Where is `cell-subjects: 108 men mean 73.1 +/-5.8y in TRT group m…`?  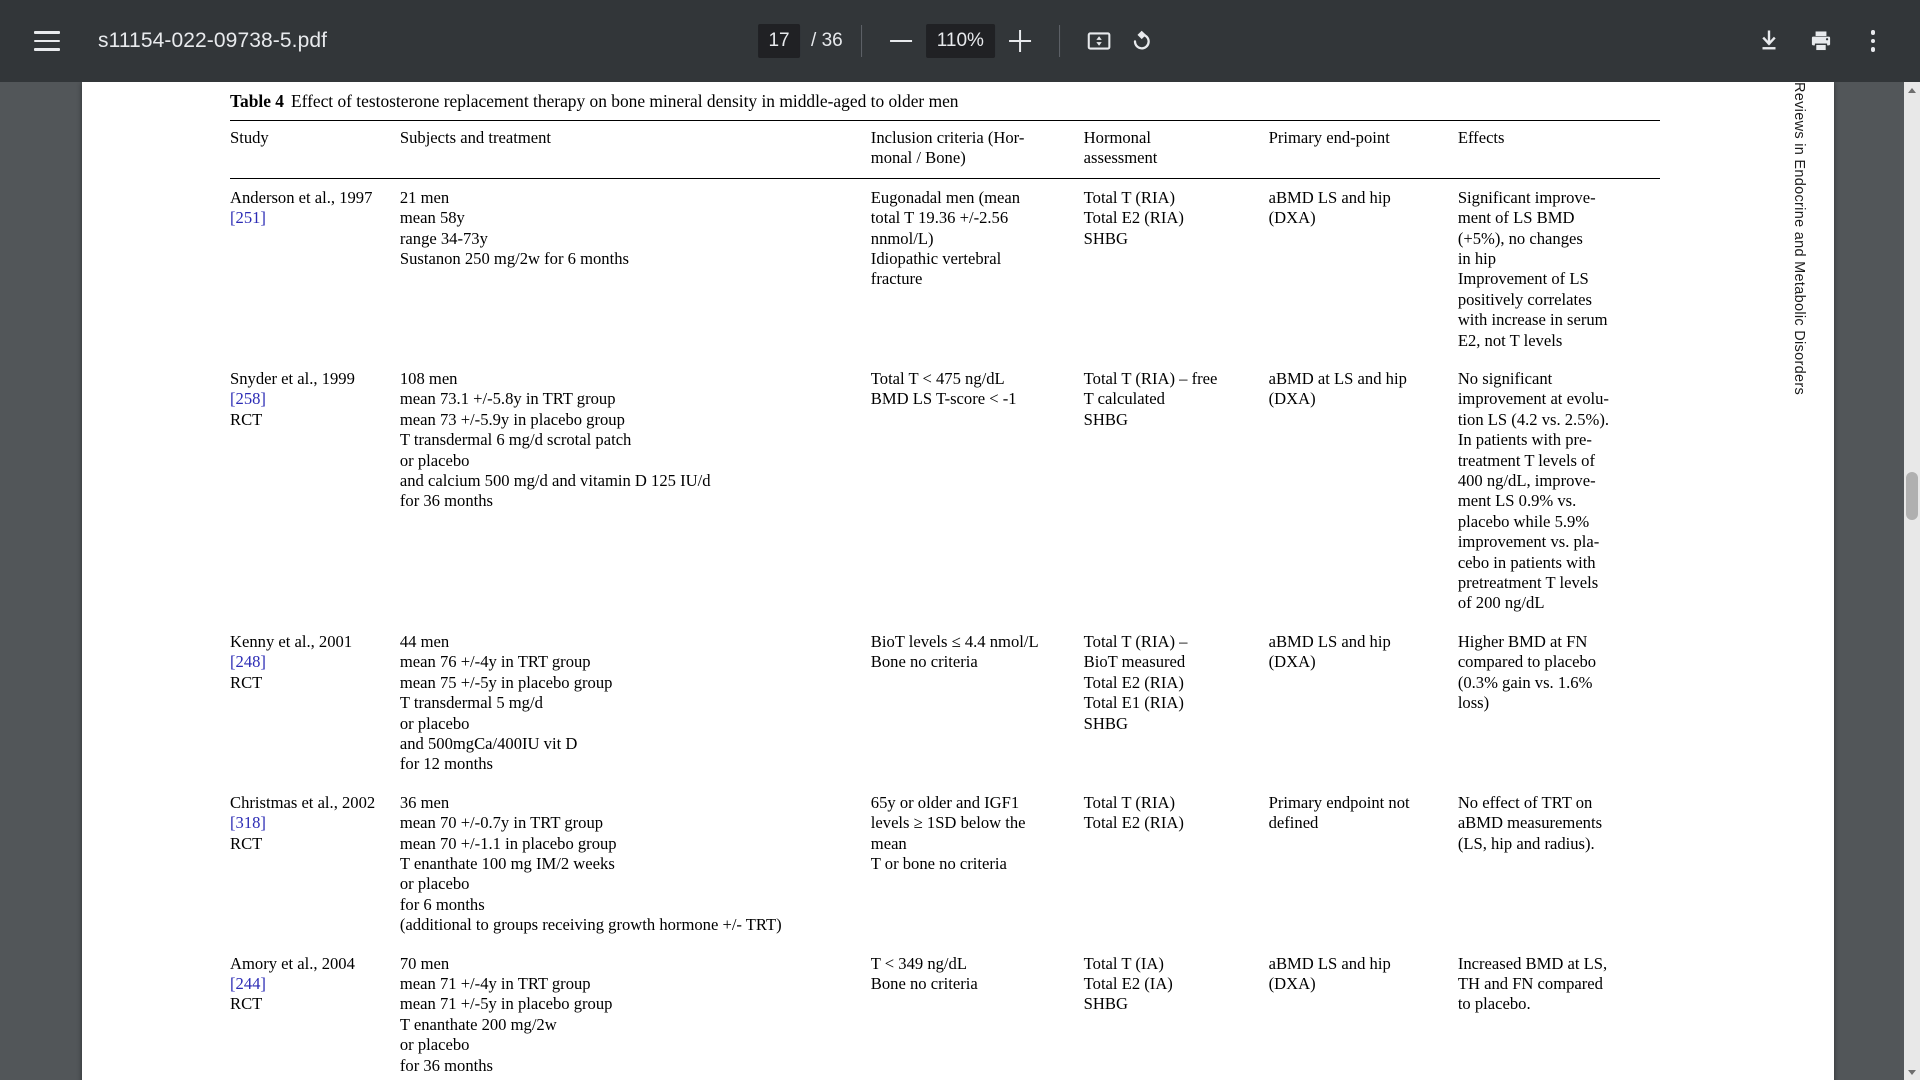
cell-subjects: 108 men mean 73.1 +/-5.8y in TRT group m… is located at coordinates (555, 440).